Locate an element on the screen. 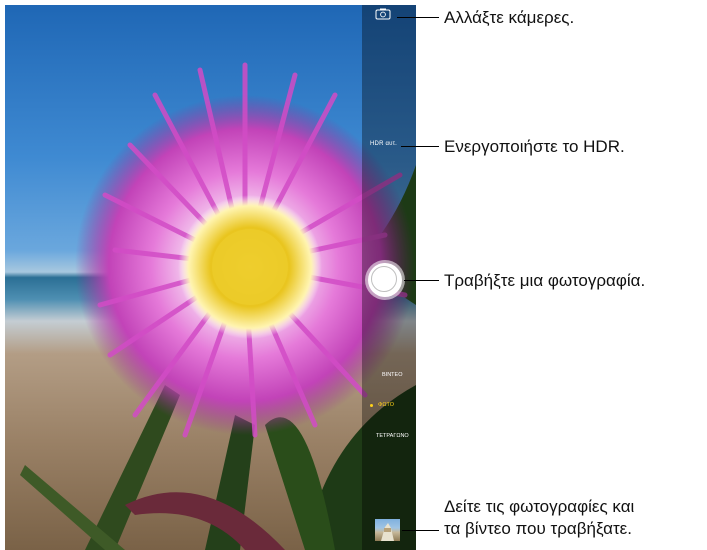  photo-thumbnail is located at coordinates (387, 530).